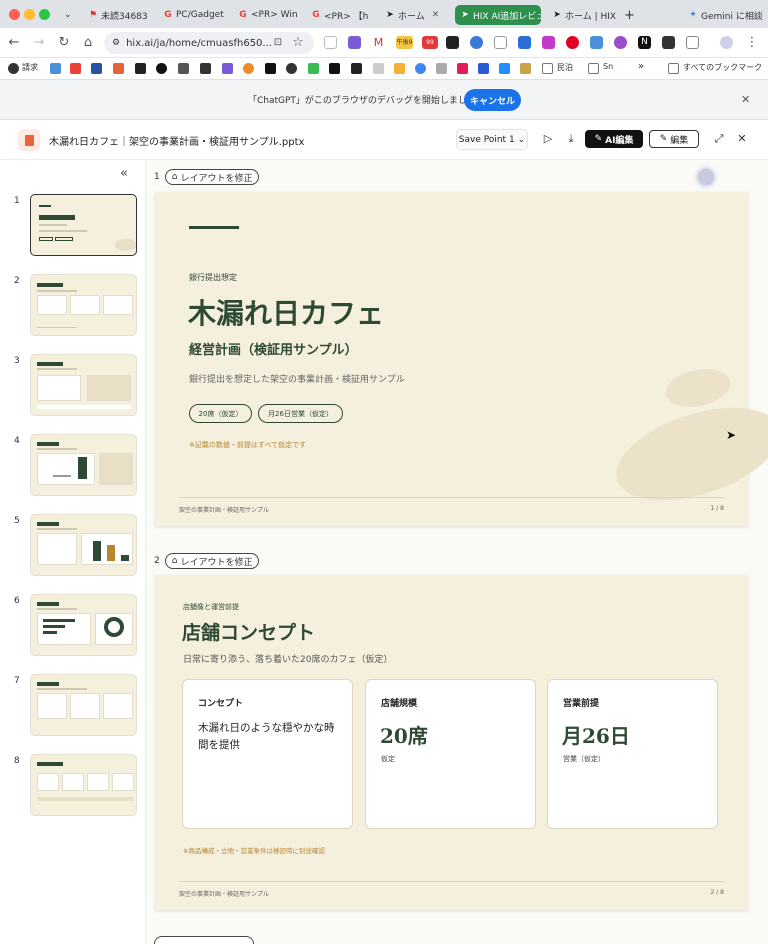 This screenshot has width=768, height=944. What do you see at coordinates (44, 14) in the screenshot?
I see `maximize-window-button` at bounding box center [44, 14].